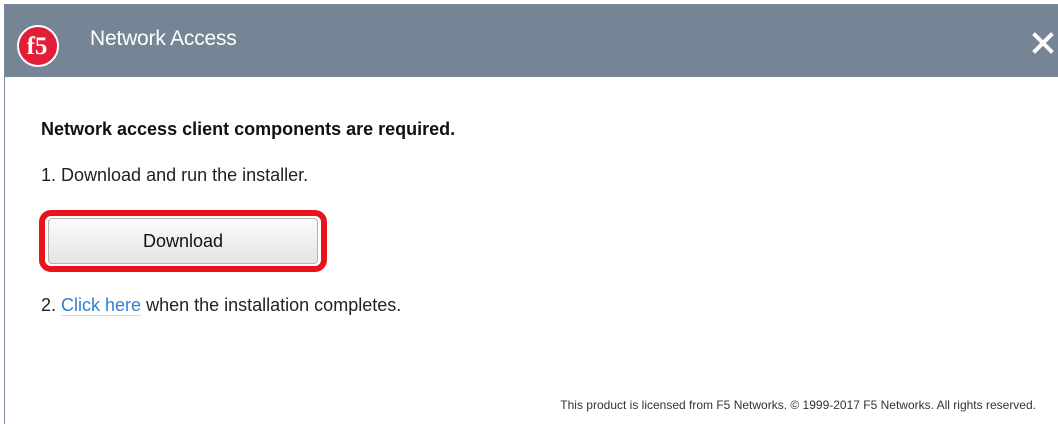 Image resolution: width=1058 pixels, height=424 pixels. Describe the element at coordinates (183, 241) in the screenshot. I see `download-button: Download` at that location.